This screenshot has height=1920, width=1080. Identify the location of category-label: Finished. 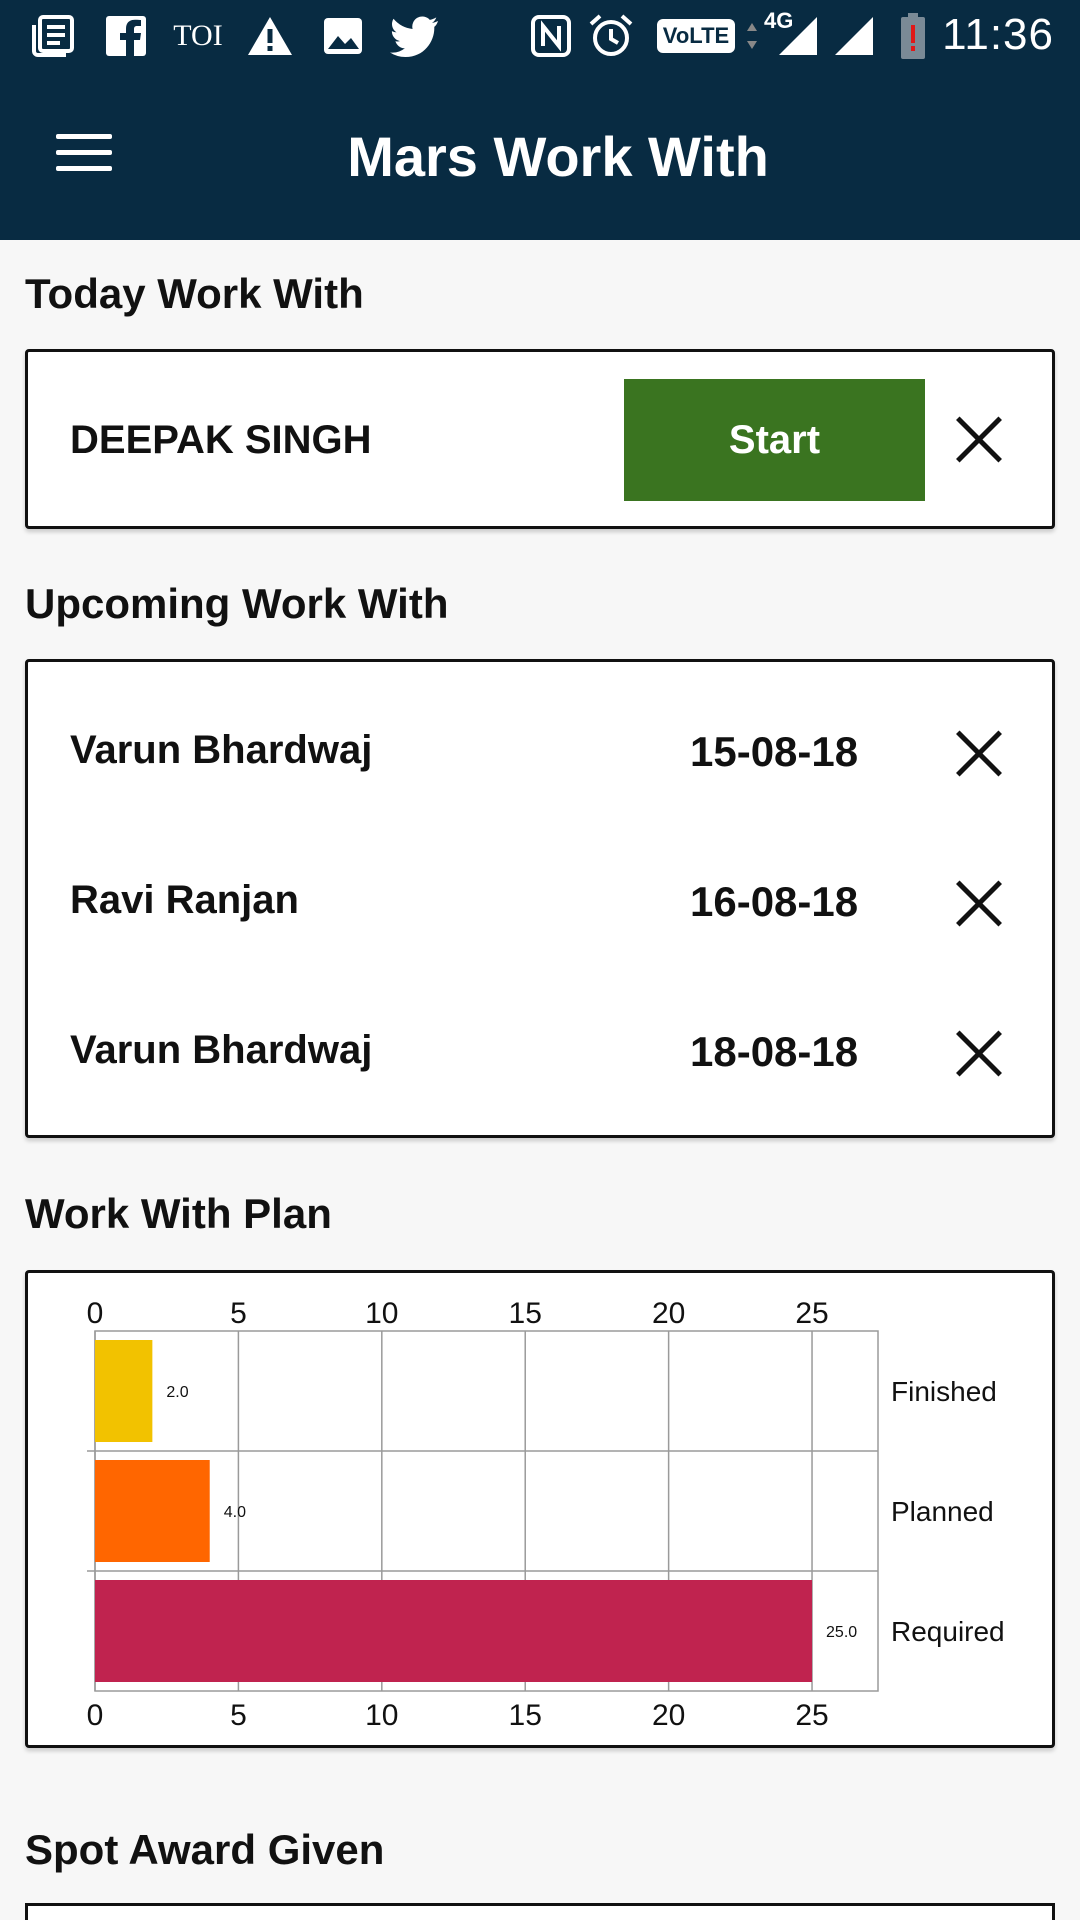
(944, 1391).